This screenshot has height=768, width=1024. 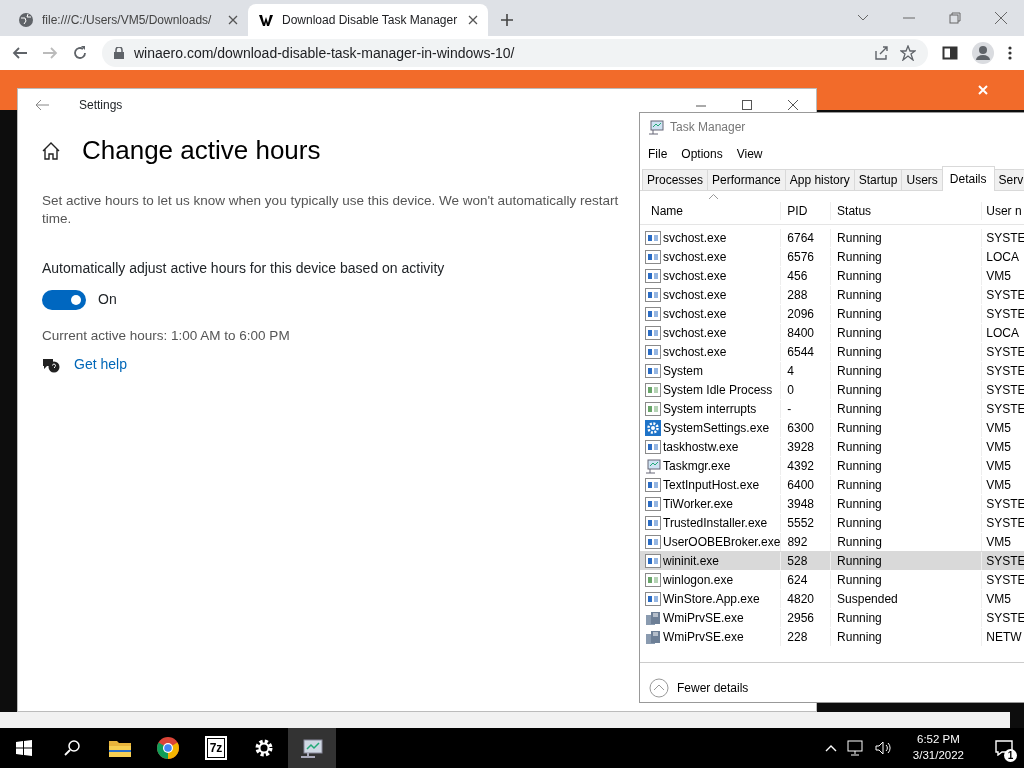 What do you see at coordinates (659, 687) in the screenshot?
I see `collapse-icon` at bounding box center [659, 687].